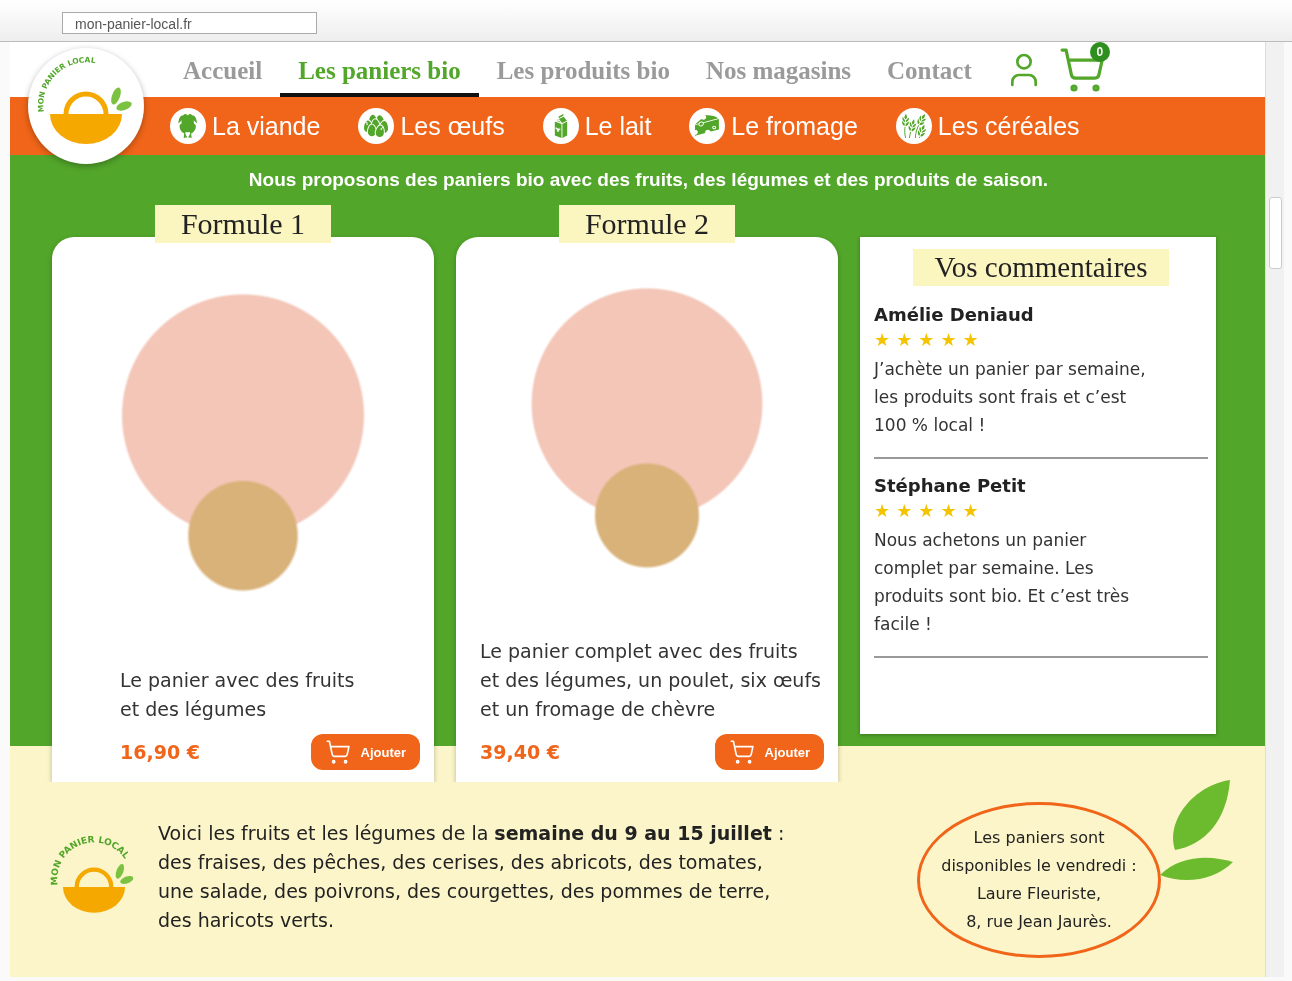 The height and width of the screenshot is (981, 1292). I want to click on nav-link: Accueil, so click(223, 69).